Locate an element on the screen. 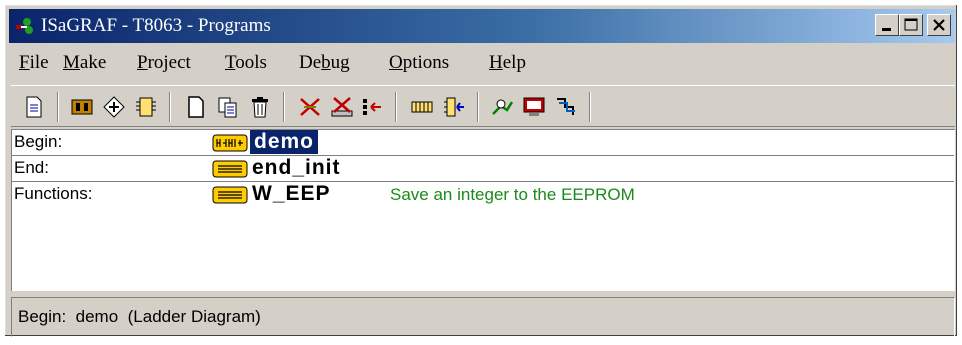  ladder-diagram-icon is located at coordinates (230, 143).